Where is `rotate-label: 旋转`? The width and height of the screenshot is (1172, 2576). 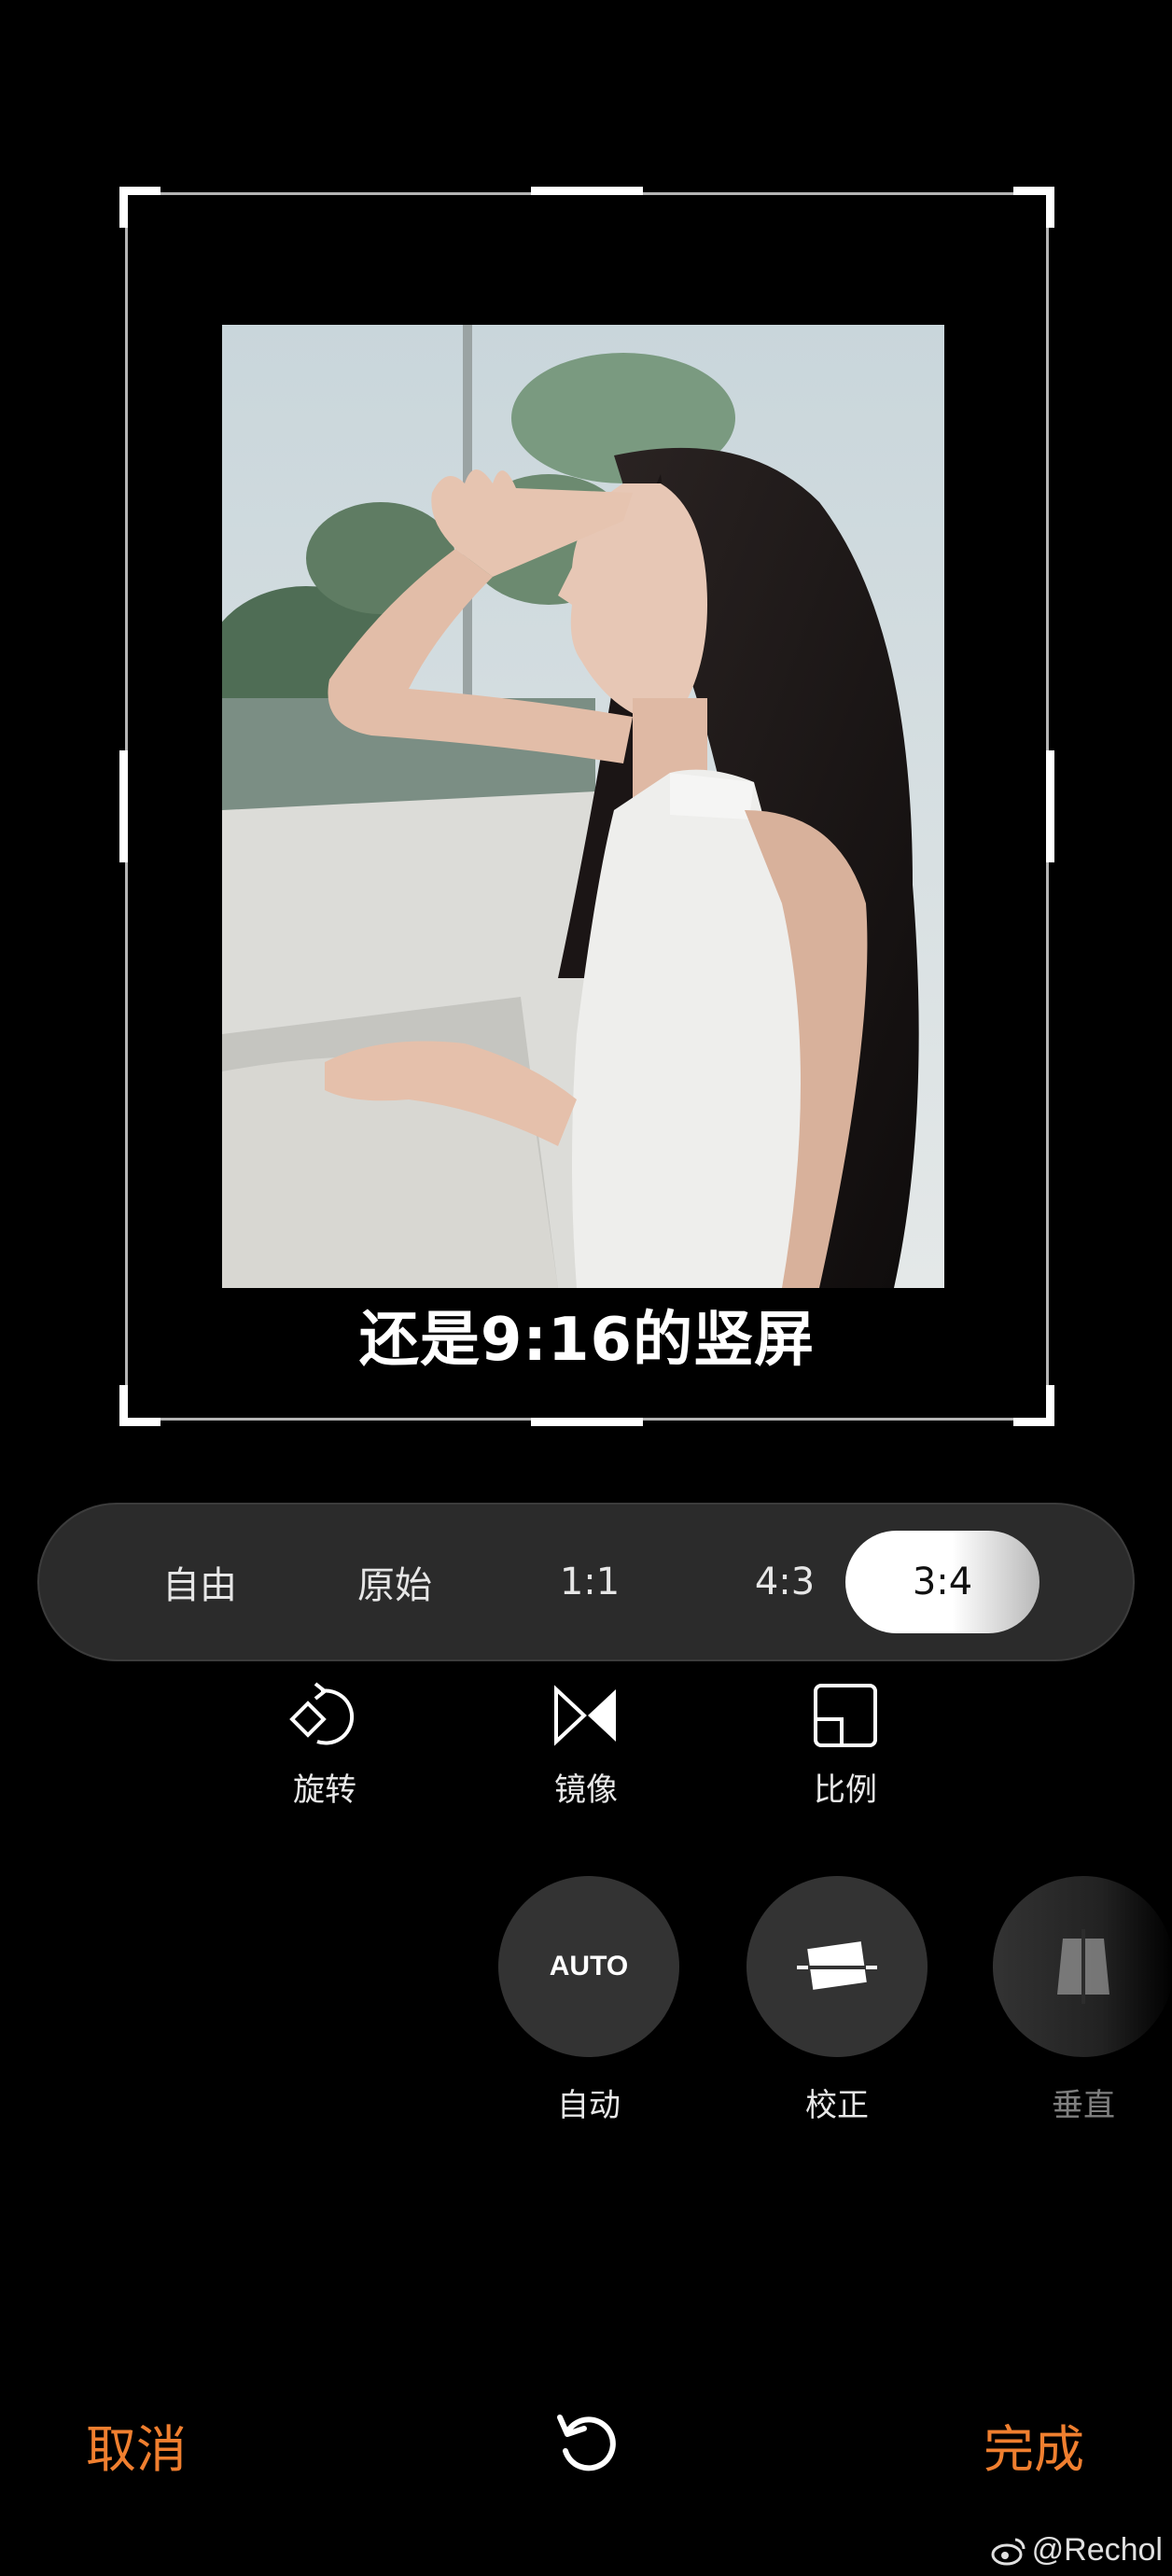 rotate-label: 旋转 is located at coordinates (324, 1790).